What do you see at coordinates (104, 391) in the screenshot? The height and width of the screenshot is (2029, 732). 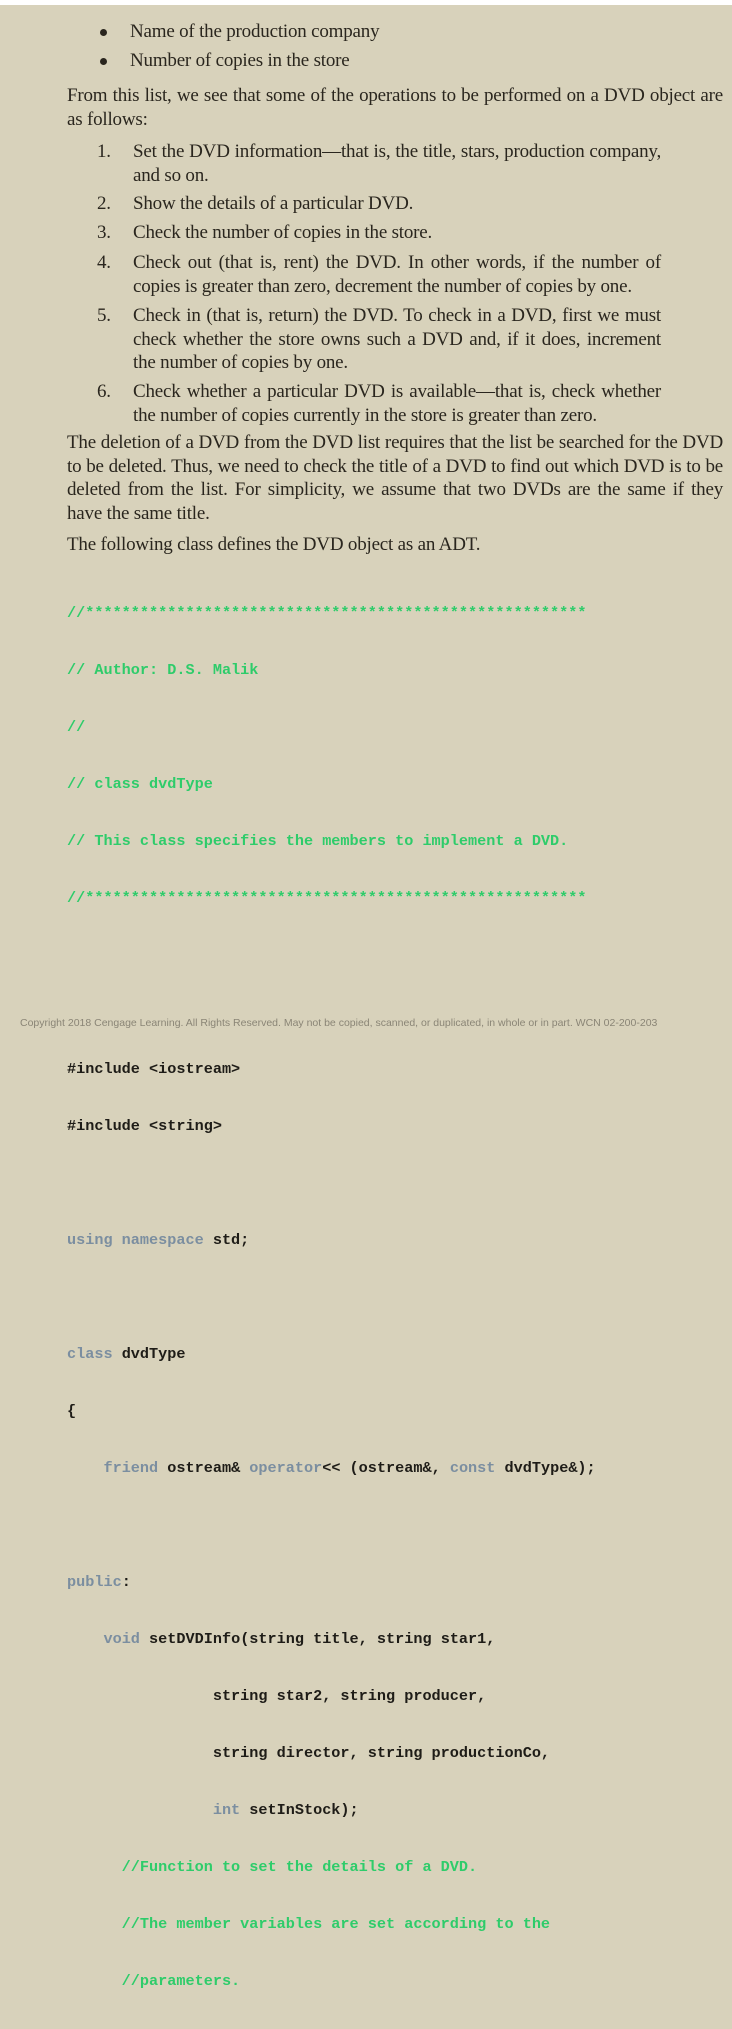 I see `item-number: 6.` at bounding box center [104, 391].